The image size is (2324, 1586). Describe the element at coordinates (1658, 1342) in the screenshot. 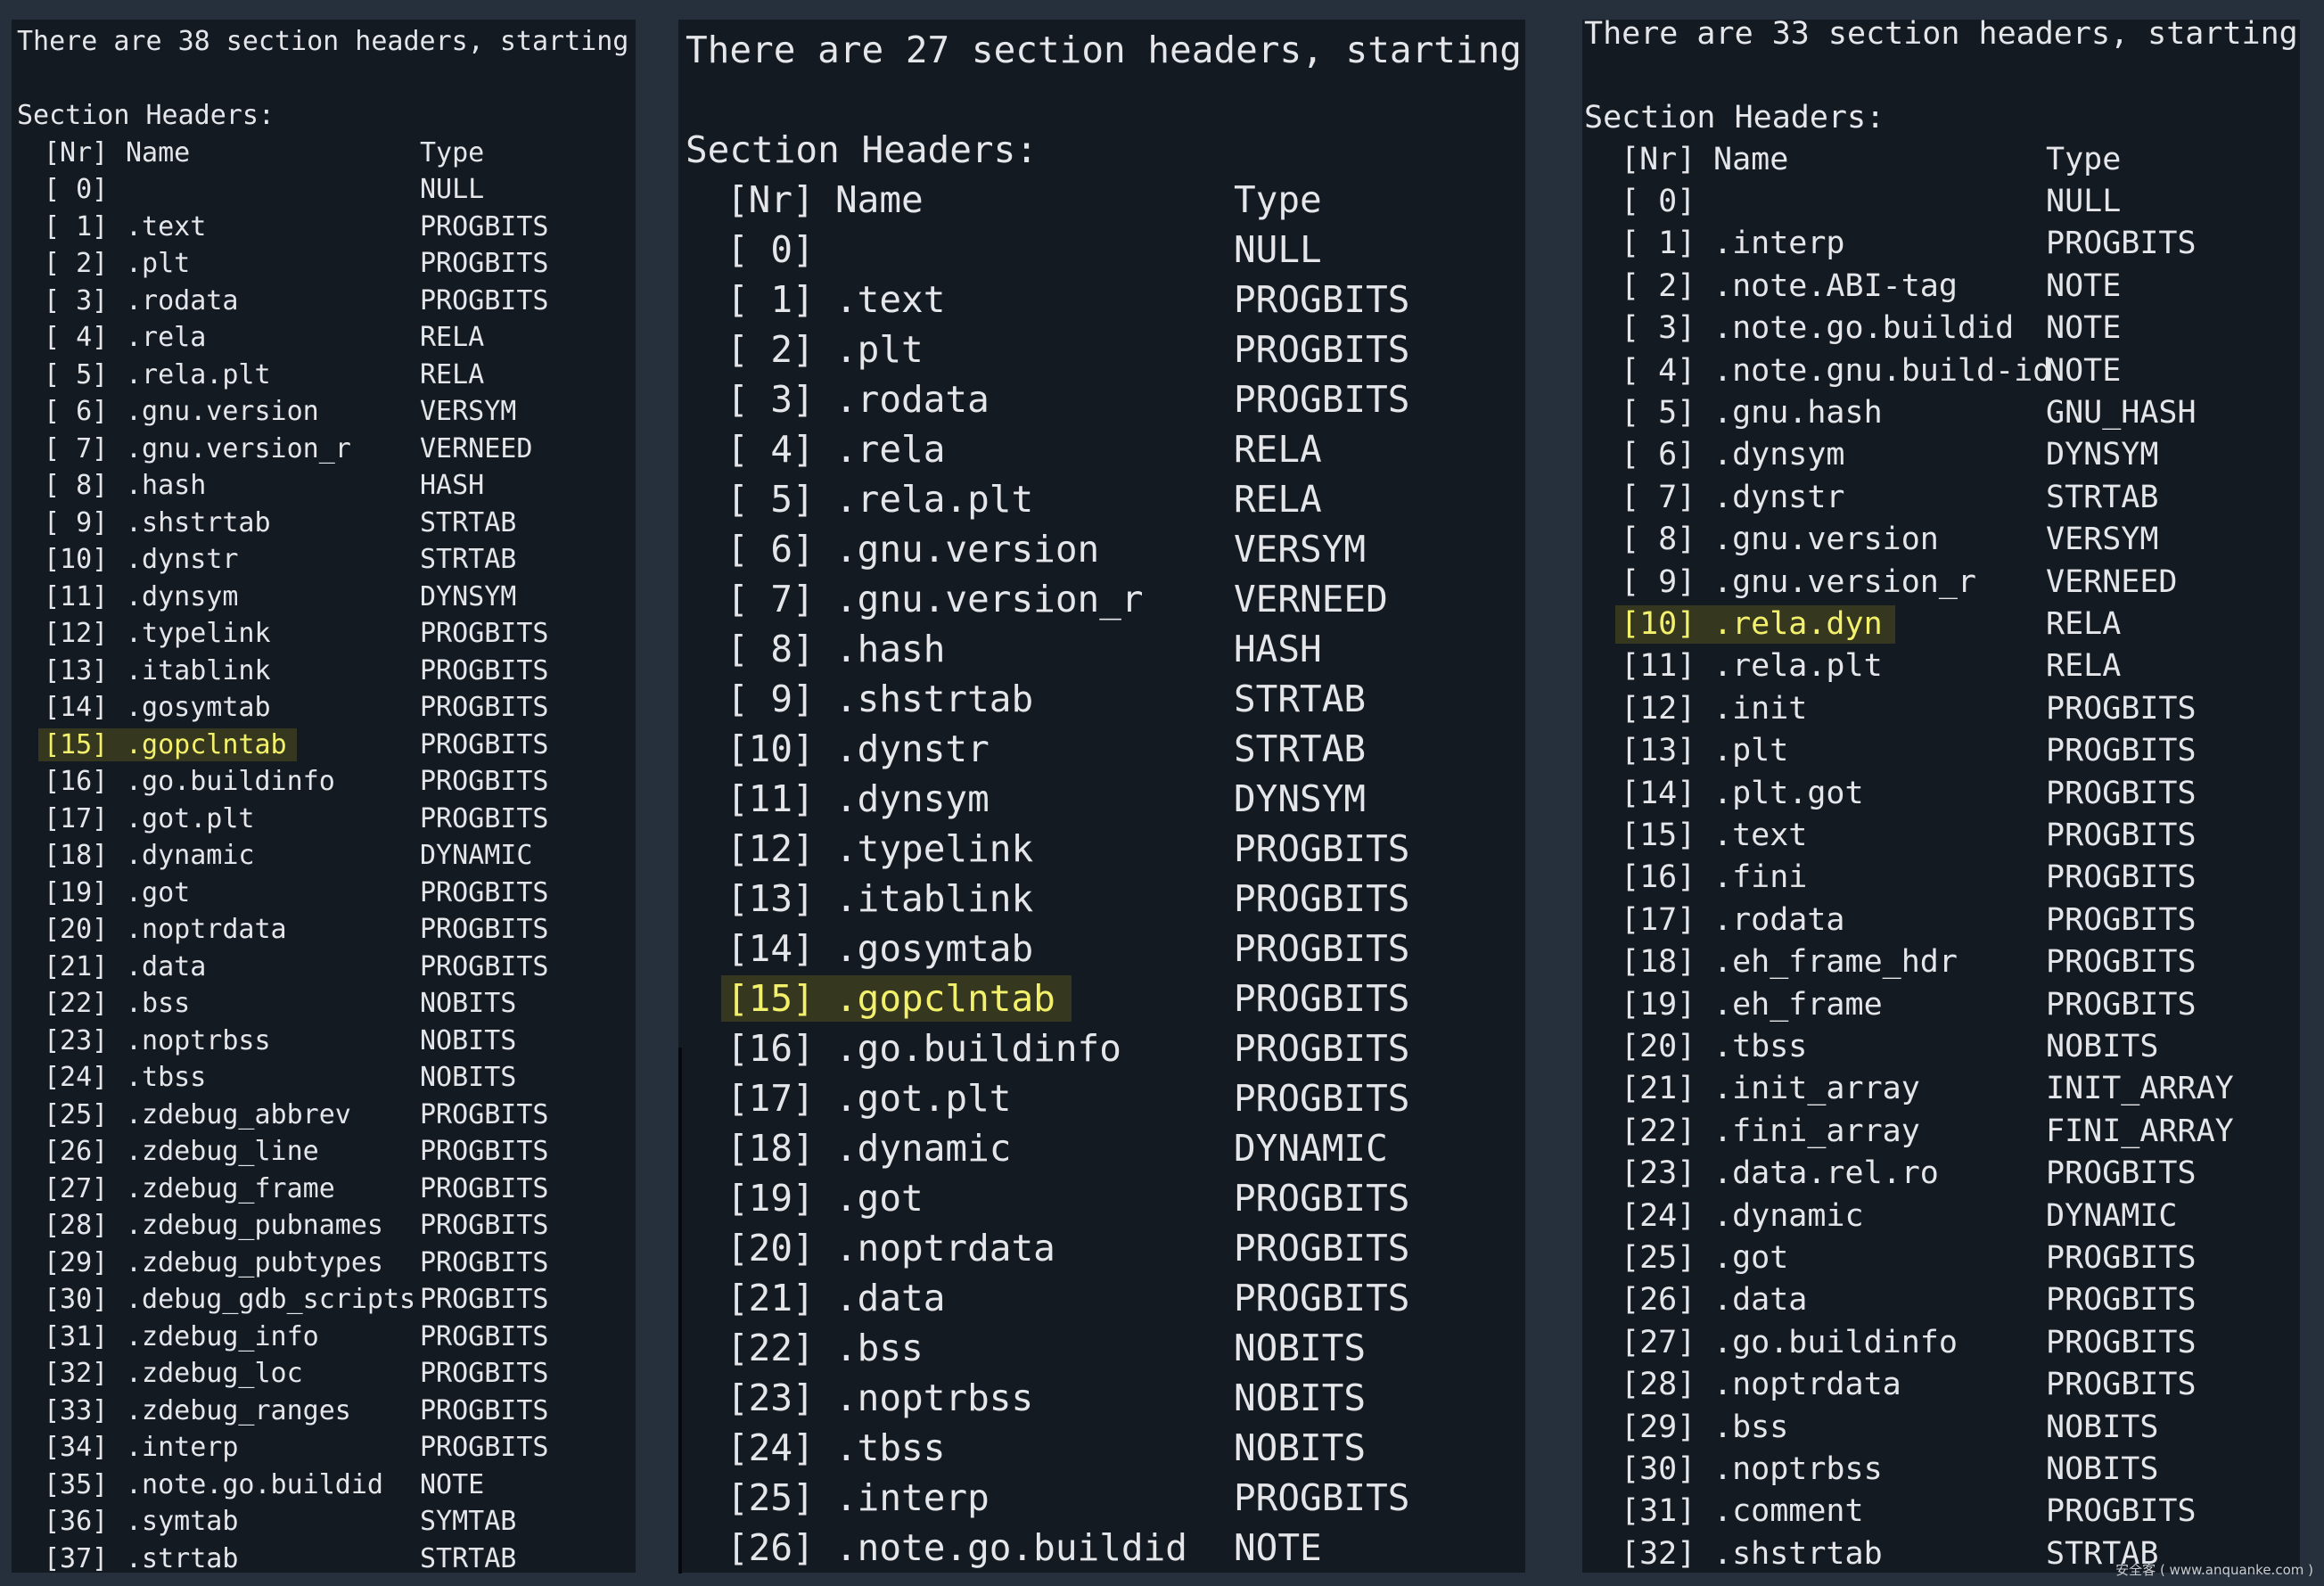

I see `section-index: [27]` at that location.